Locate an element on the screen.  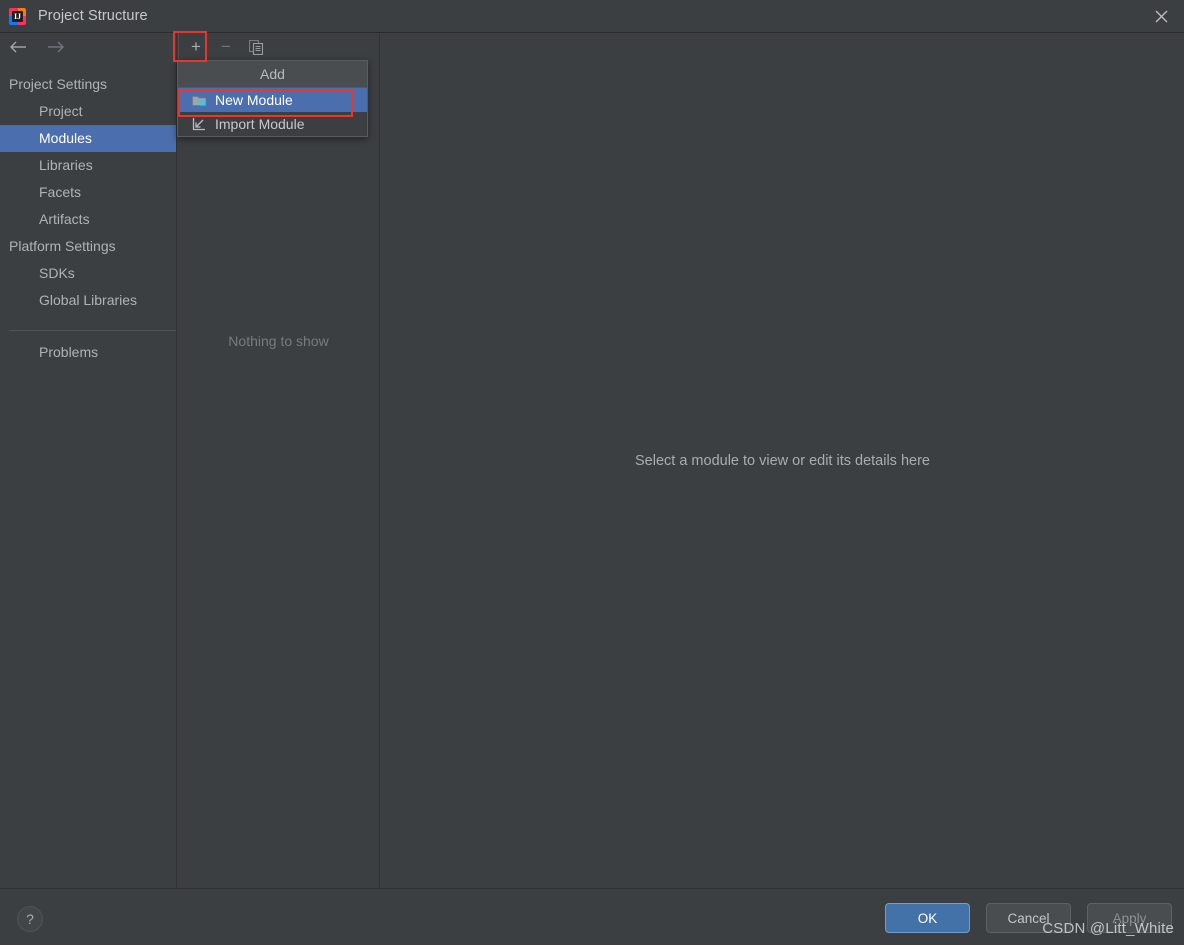
sidebar-item-libraries: Libraries is located at coordinates (88, 165).